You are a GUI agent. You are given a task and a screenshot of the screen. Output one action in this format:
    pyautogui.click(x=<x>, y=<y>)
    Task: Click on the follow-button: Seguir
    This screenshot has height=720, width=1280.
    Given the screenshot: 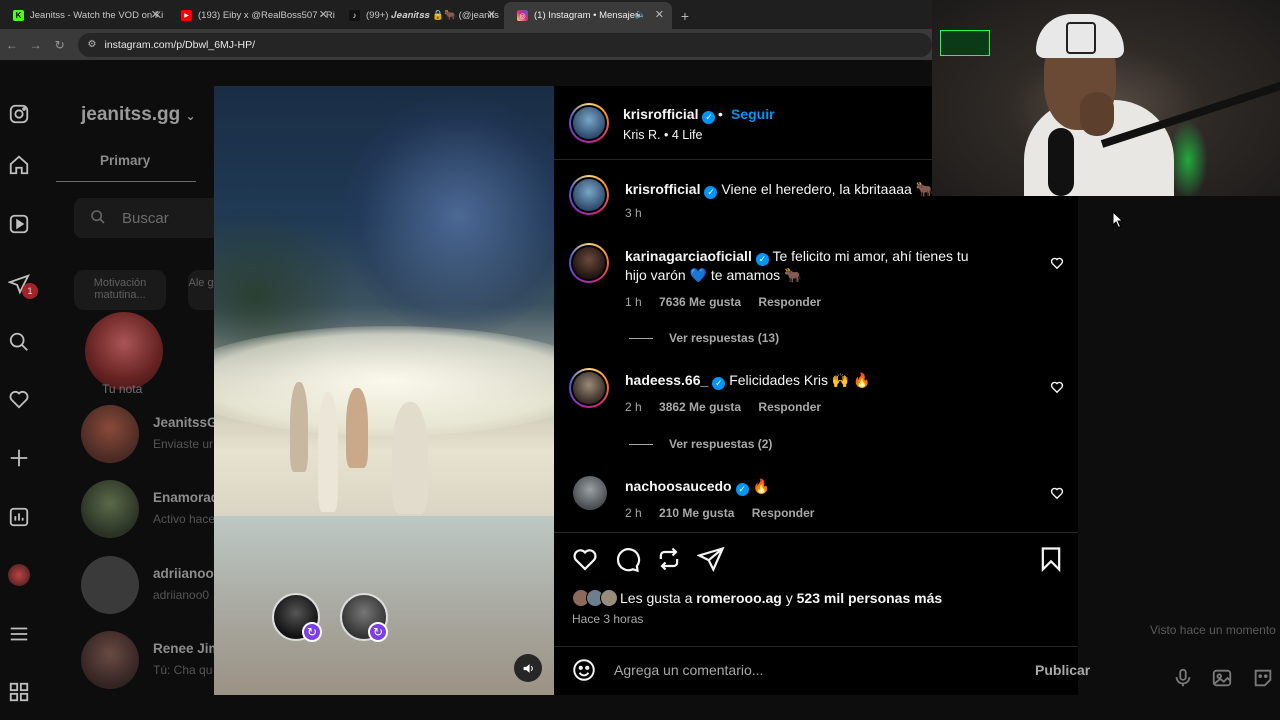 What is the action you would take?
    pyautogui.click(x=753, y=114)
    